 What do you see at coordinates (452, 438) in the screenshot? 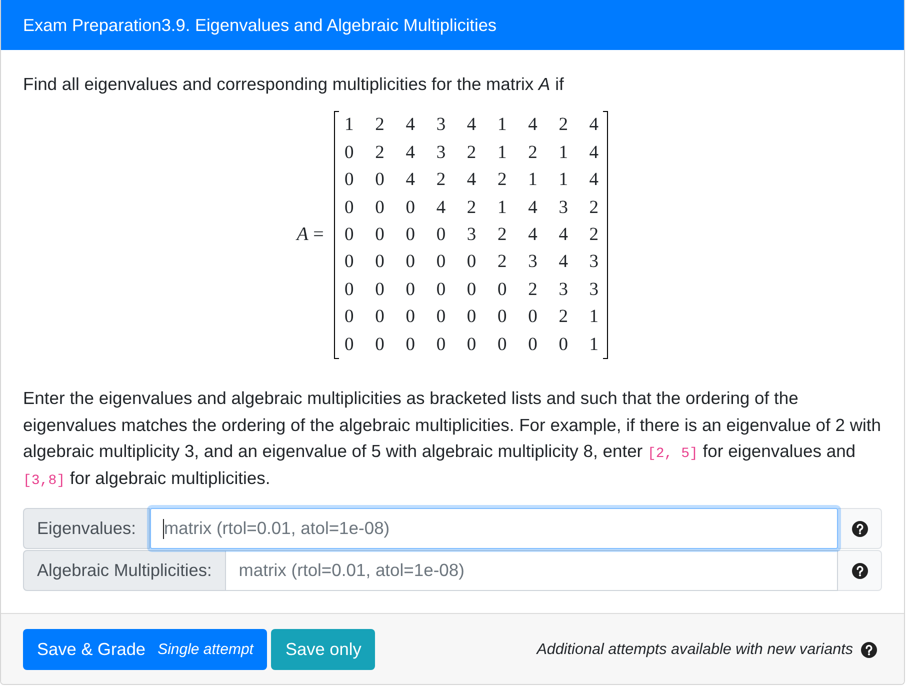
I see `instructions-text: Enter the eigenvalues and algebraic multiplicities as bracketed lists and such that the ordering of the eigenvalues matches the ordering of the algebraic multiplicities. For example, if there is an eigenvalue of 2 with algebraic multiplicity 3, and an eigenvalue of 5 with algebraic multiplicity 8, enter [2, 5] for eigenvalues and [3,8] for algebraic multiplicities.` at bounding box center [452, 438].